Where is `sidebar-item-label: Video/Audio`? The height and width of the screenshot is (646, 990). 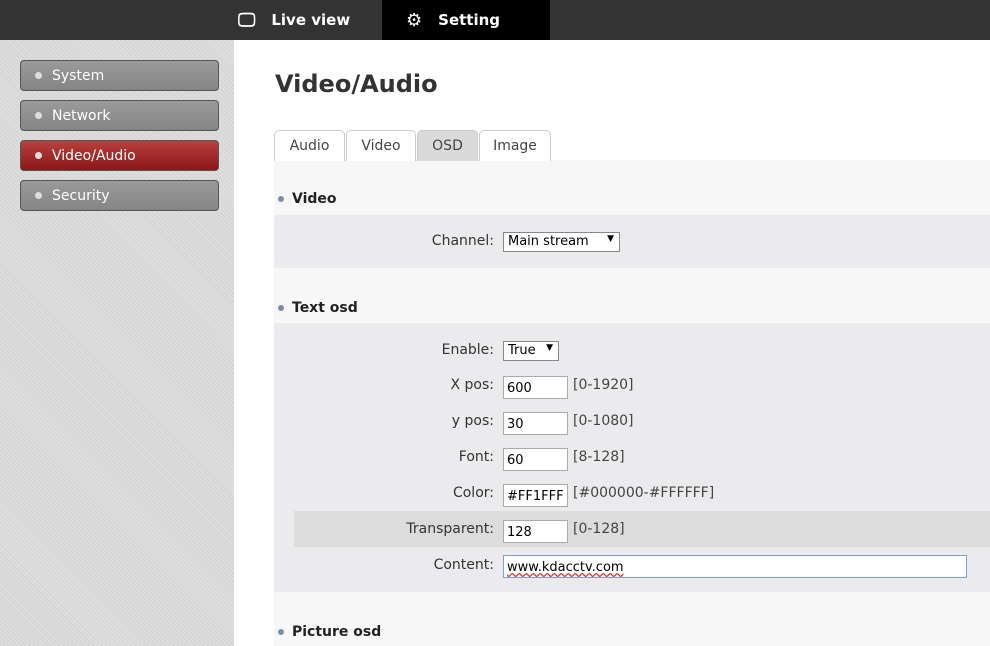 sidebar-item-label: Video/Audio is located at coordinates (94, 155).